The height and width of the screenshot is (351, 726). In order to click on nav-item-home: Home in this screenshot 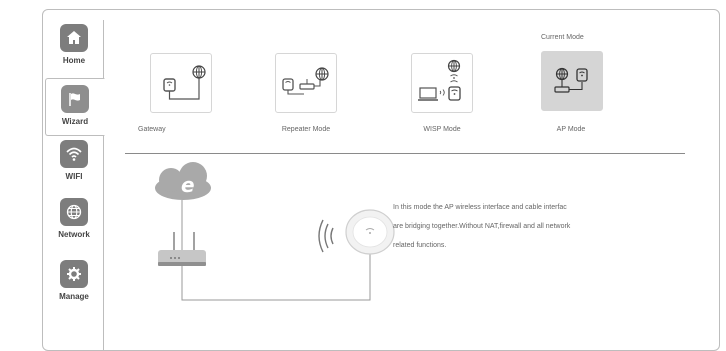, I will do `click(74, 52)`.